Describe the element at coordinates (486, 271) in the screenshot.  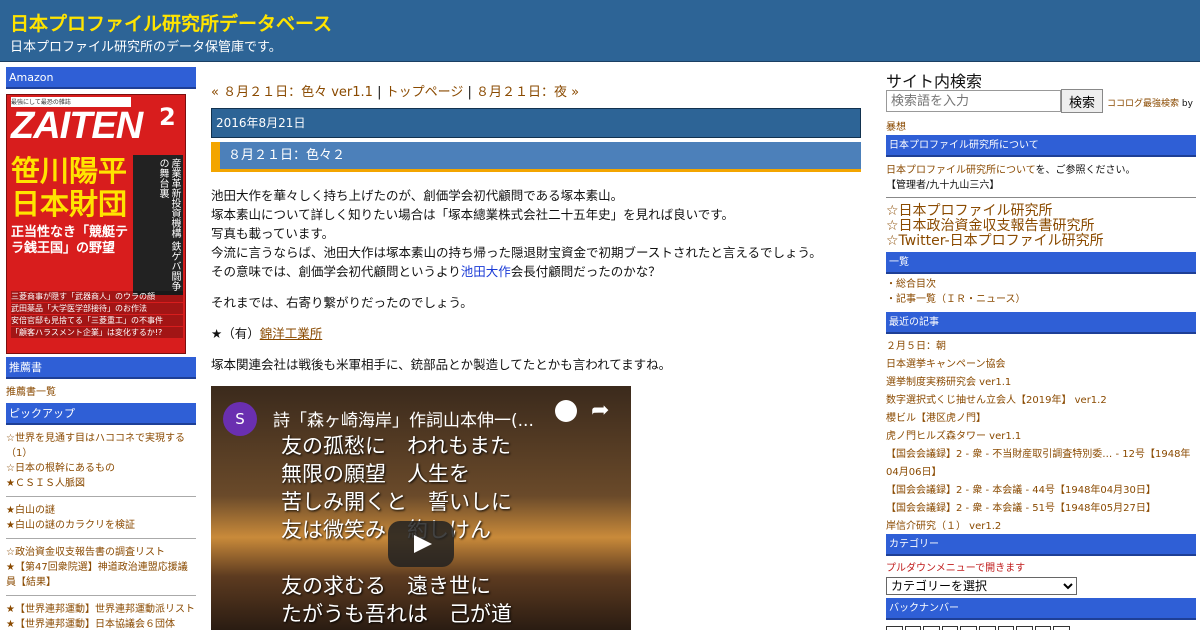
I see `ikeda-daisaku-link: 池田大作` at that location.